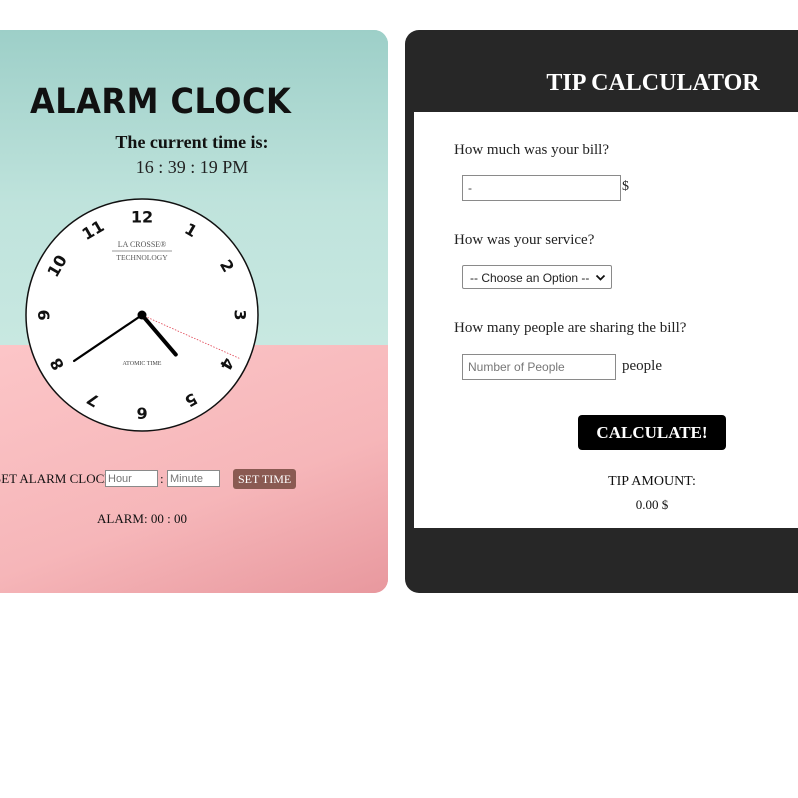 This screenshot has height=798, width=798. What do you see at coordinates (131, 478) in the screenshot?
I see `hour-input` at bounding box center [131, 478].